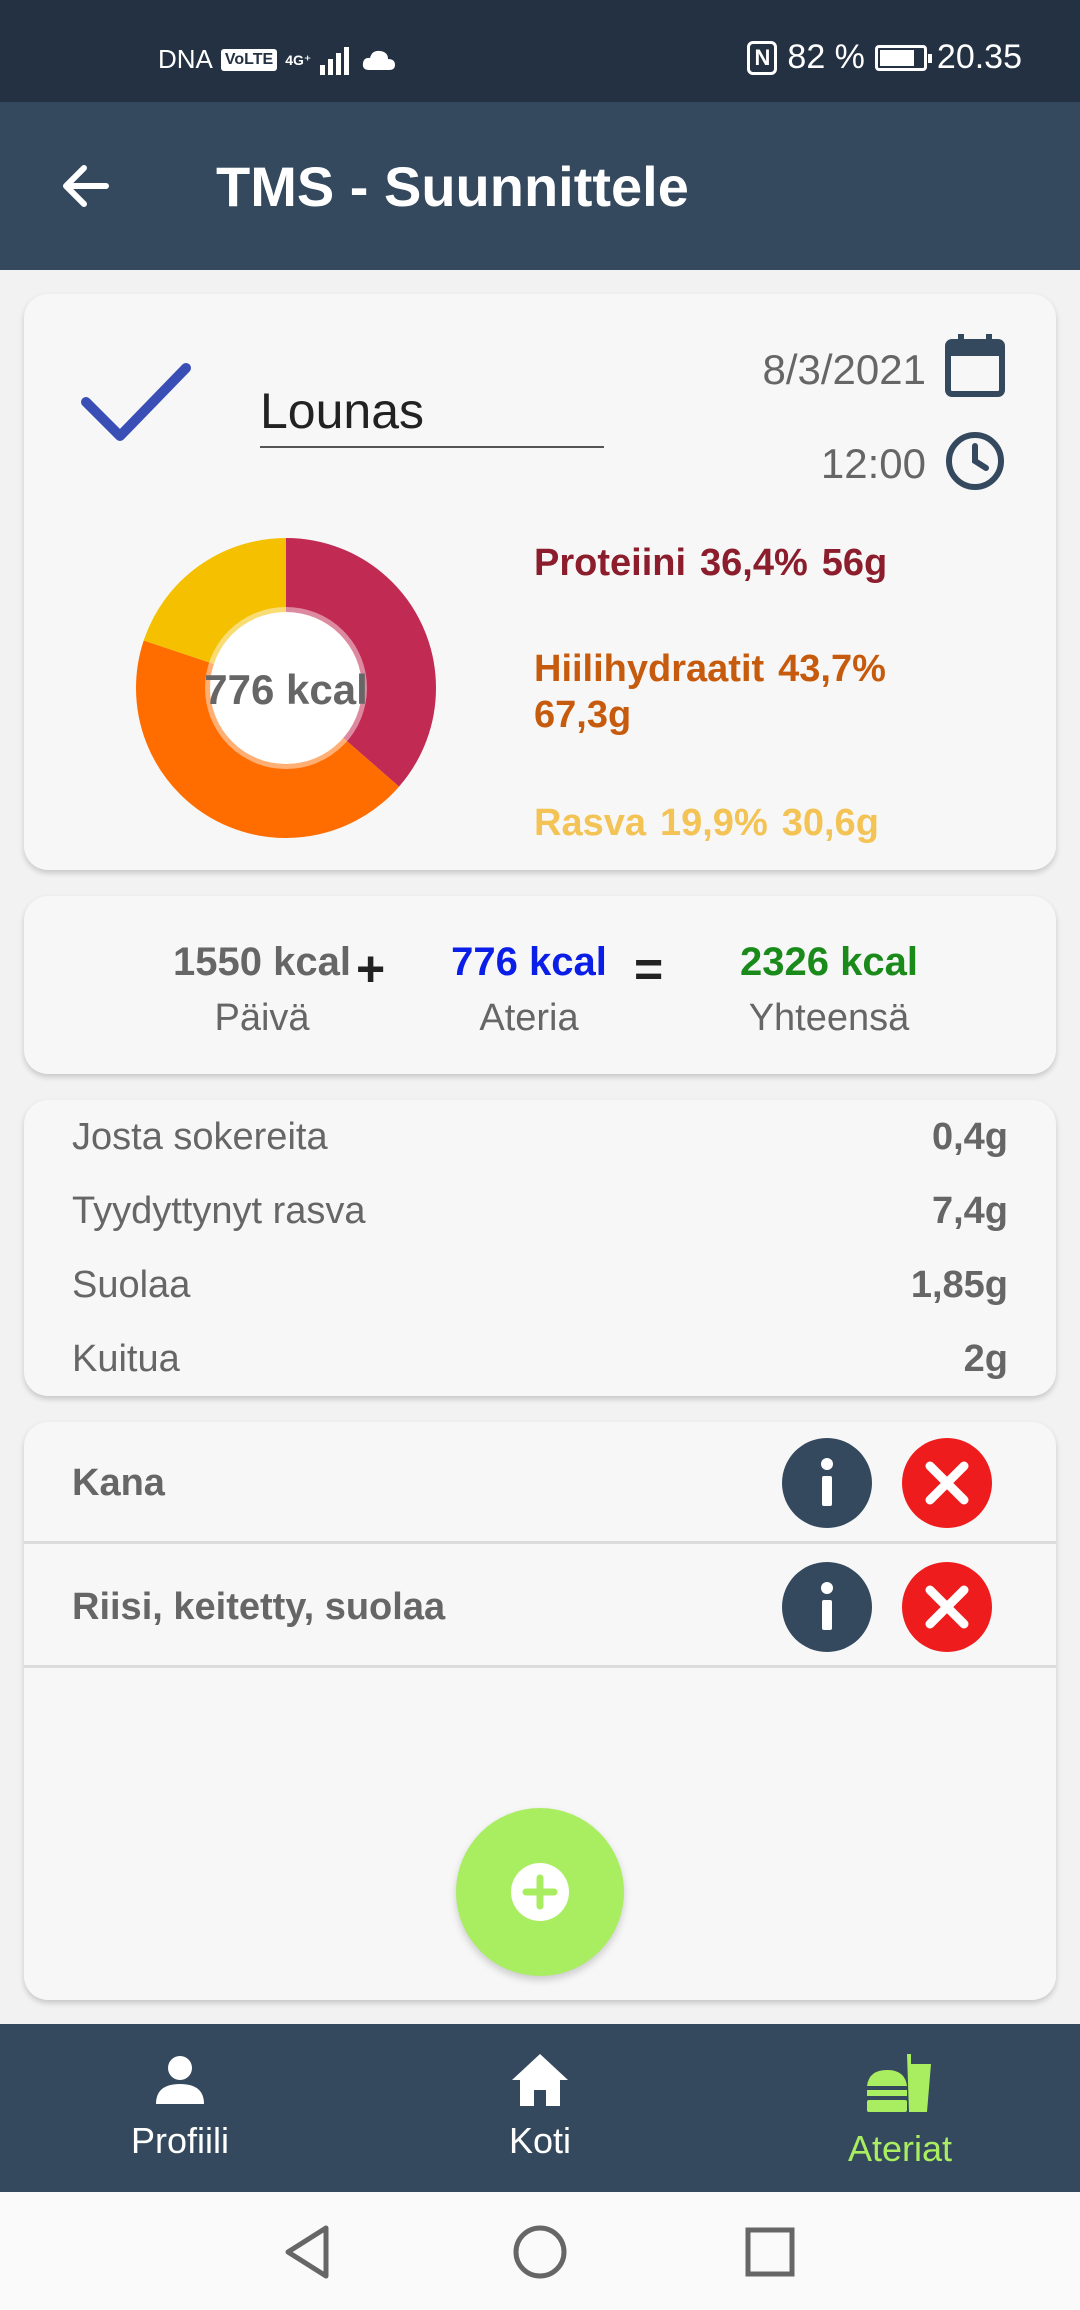  Describe the element at coordinates (649, 969) in the screenshot. I see `equals-sign: =` at that location.